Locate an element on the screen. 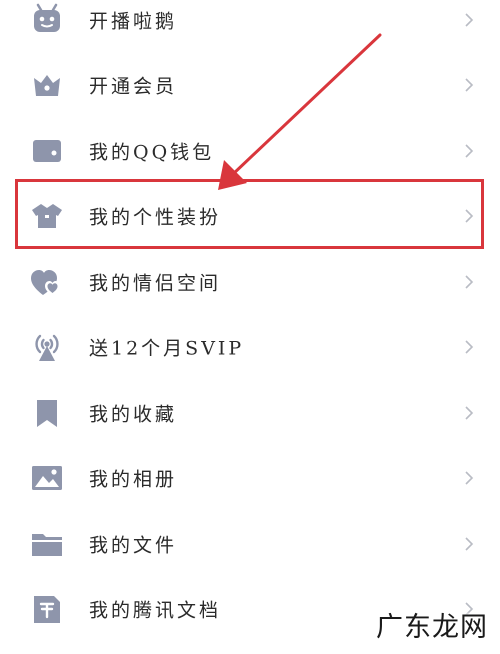 This screenshot has height=654, width=500. menu-item-label: 我的相册 is located at coordinates (133, 479).